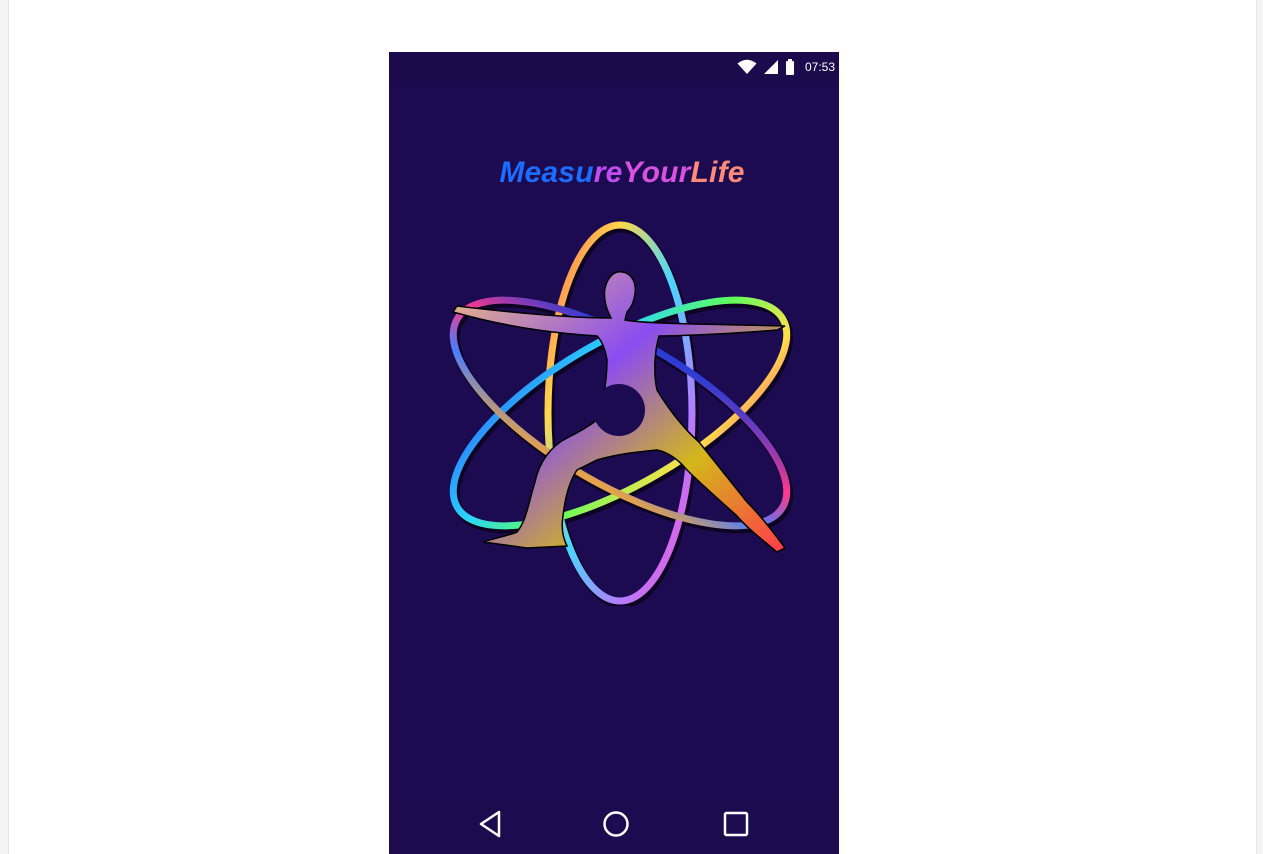 The width and height of the screenshot is (1263, 854). Describe the element at coordinates (770, 67) in the screenshot. I see `signal-icon` at that location.